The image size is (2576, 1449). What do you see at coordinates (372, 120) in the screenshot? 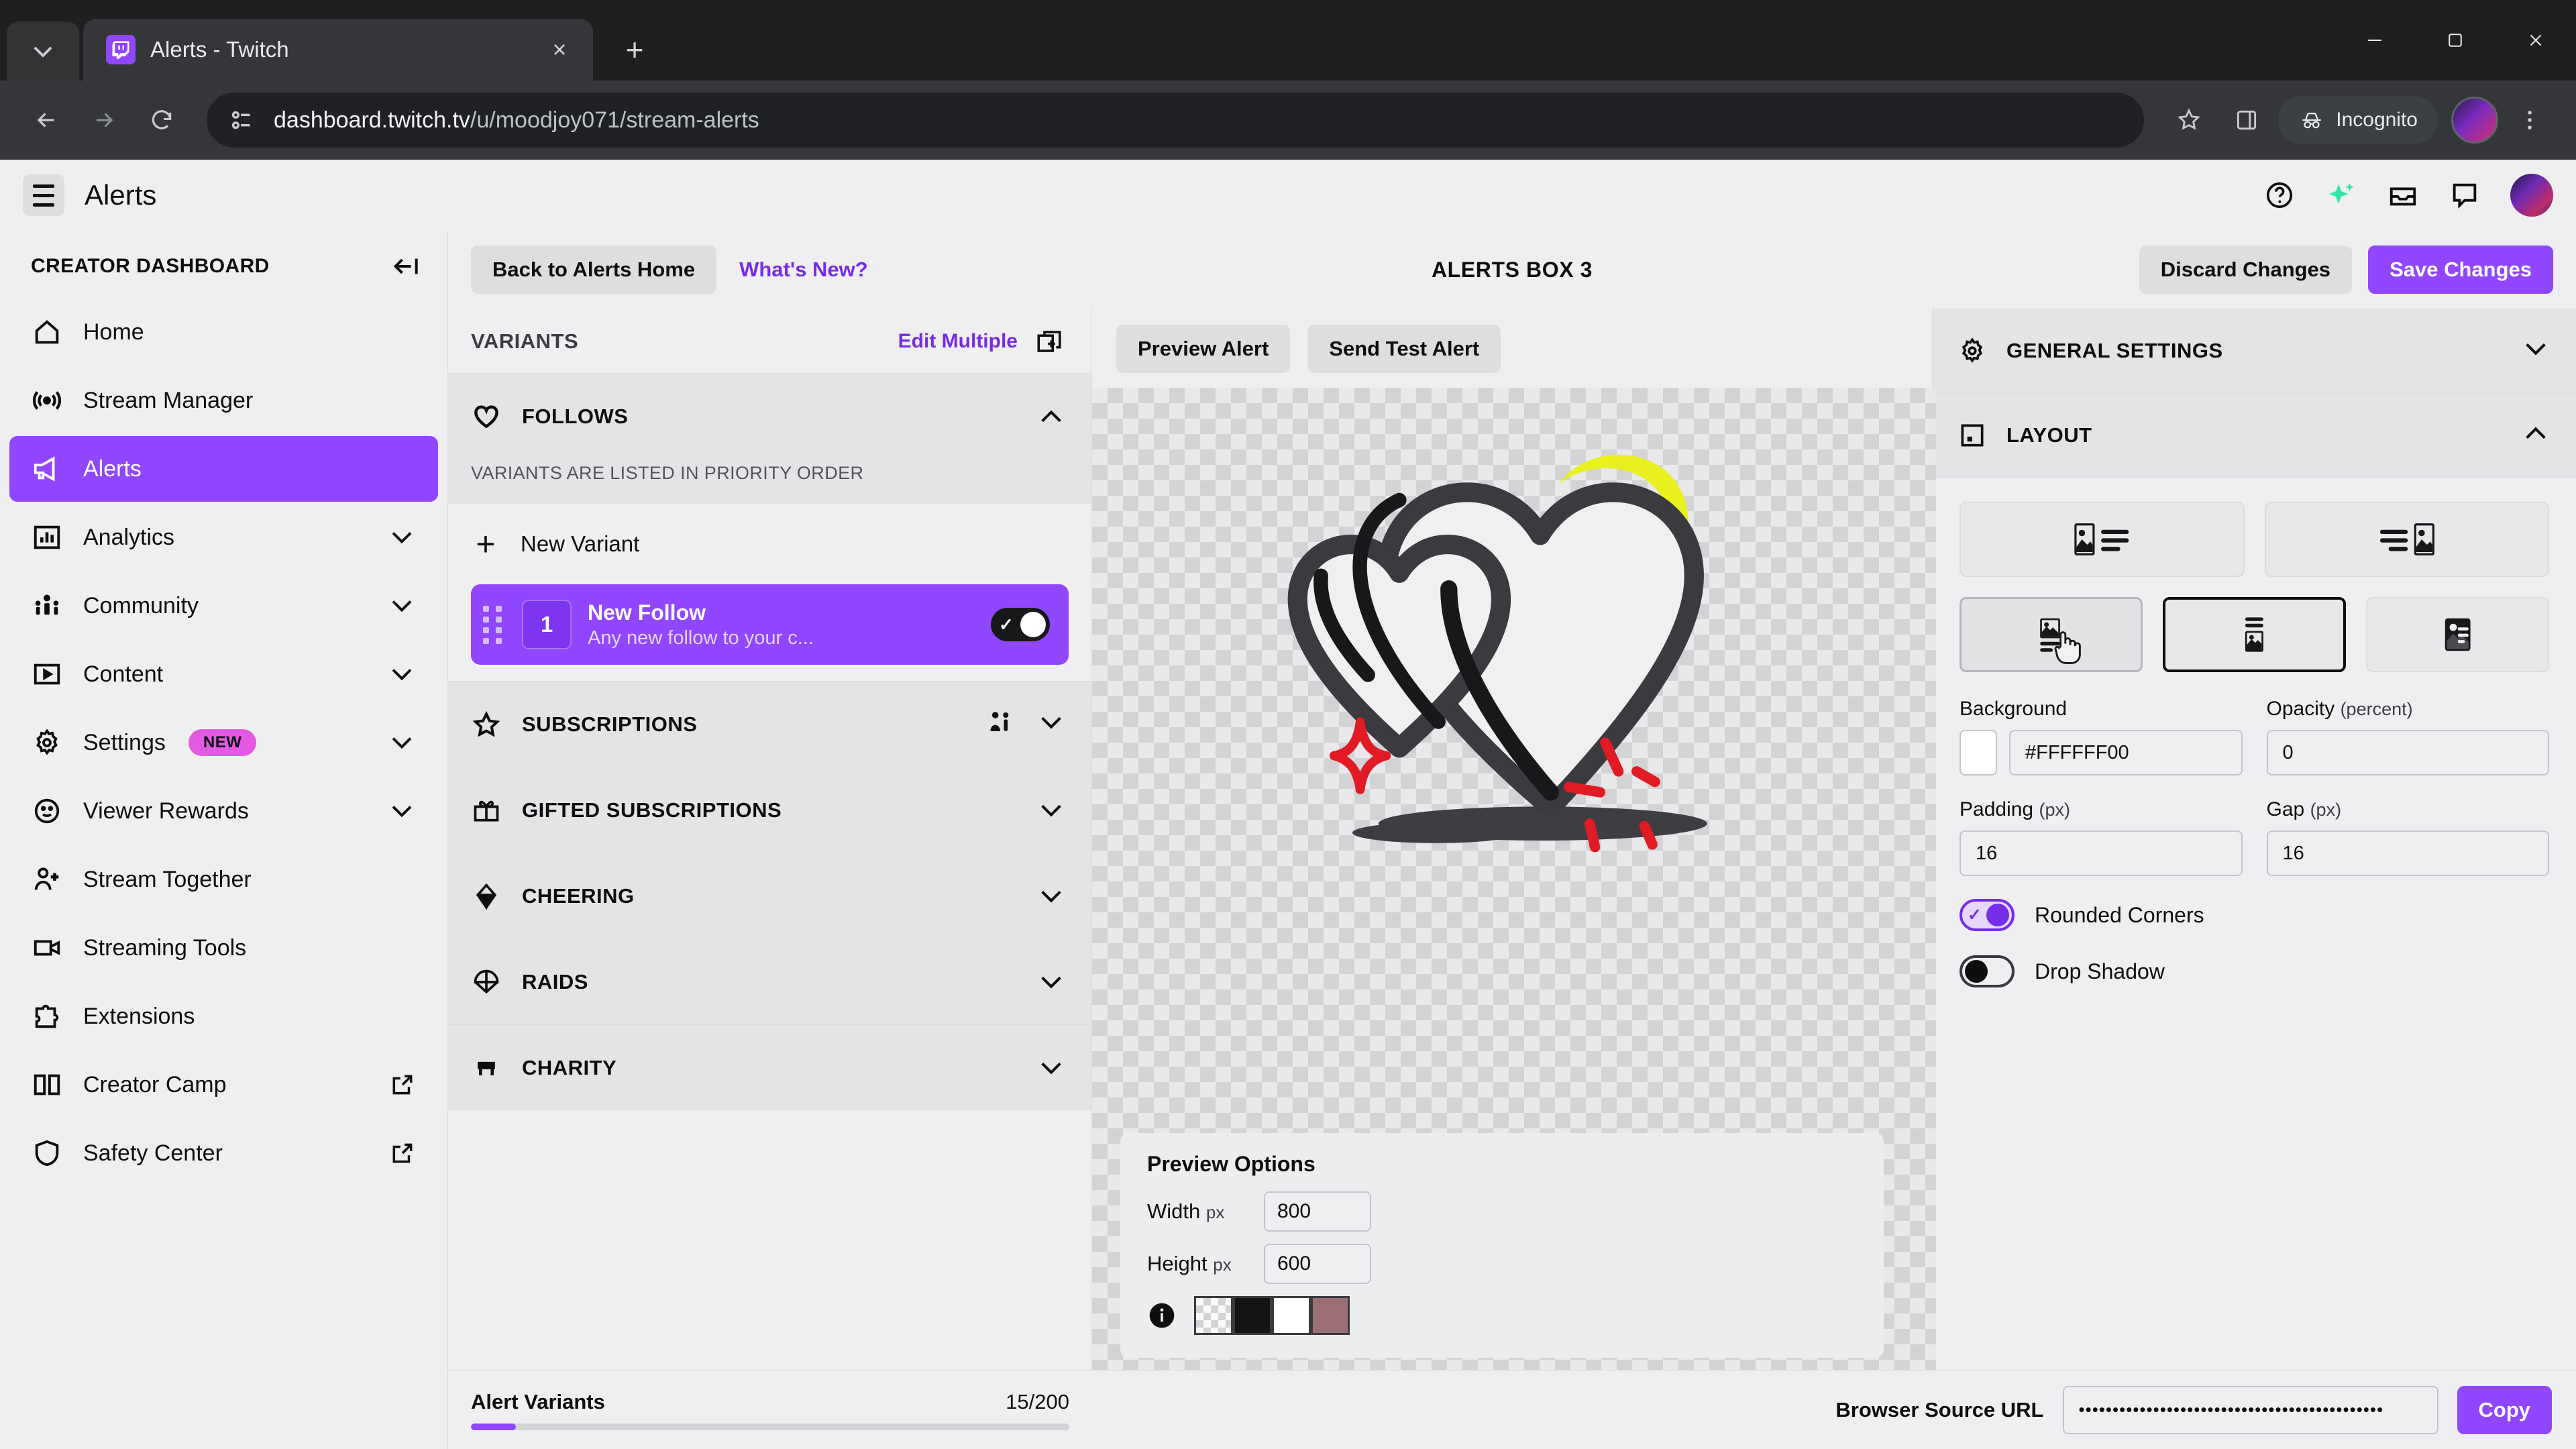
I see `url-domain: dashboard.twitch.tv` at bounding box center [372, 120].